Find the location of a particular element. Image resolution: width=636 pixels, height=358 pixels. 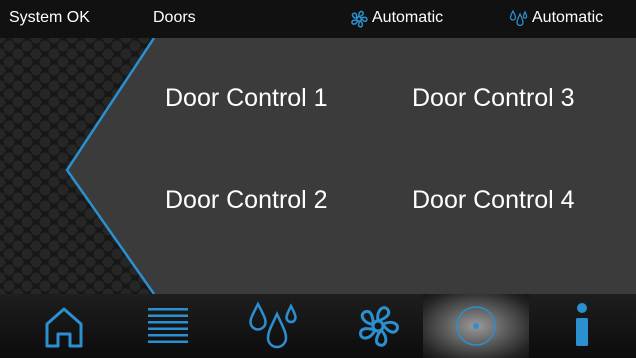

home-icon is located at coordinates (64, 327).